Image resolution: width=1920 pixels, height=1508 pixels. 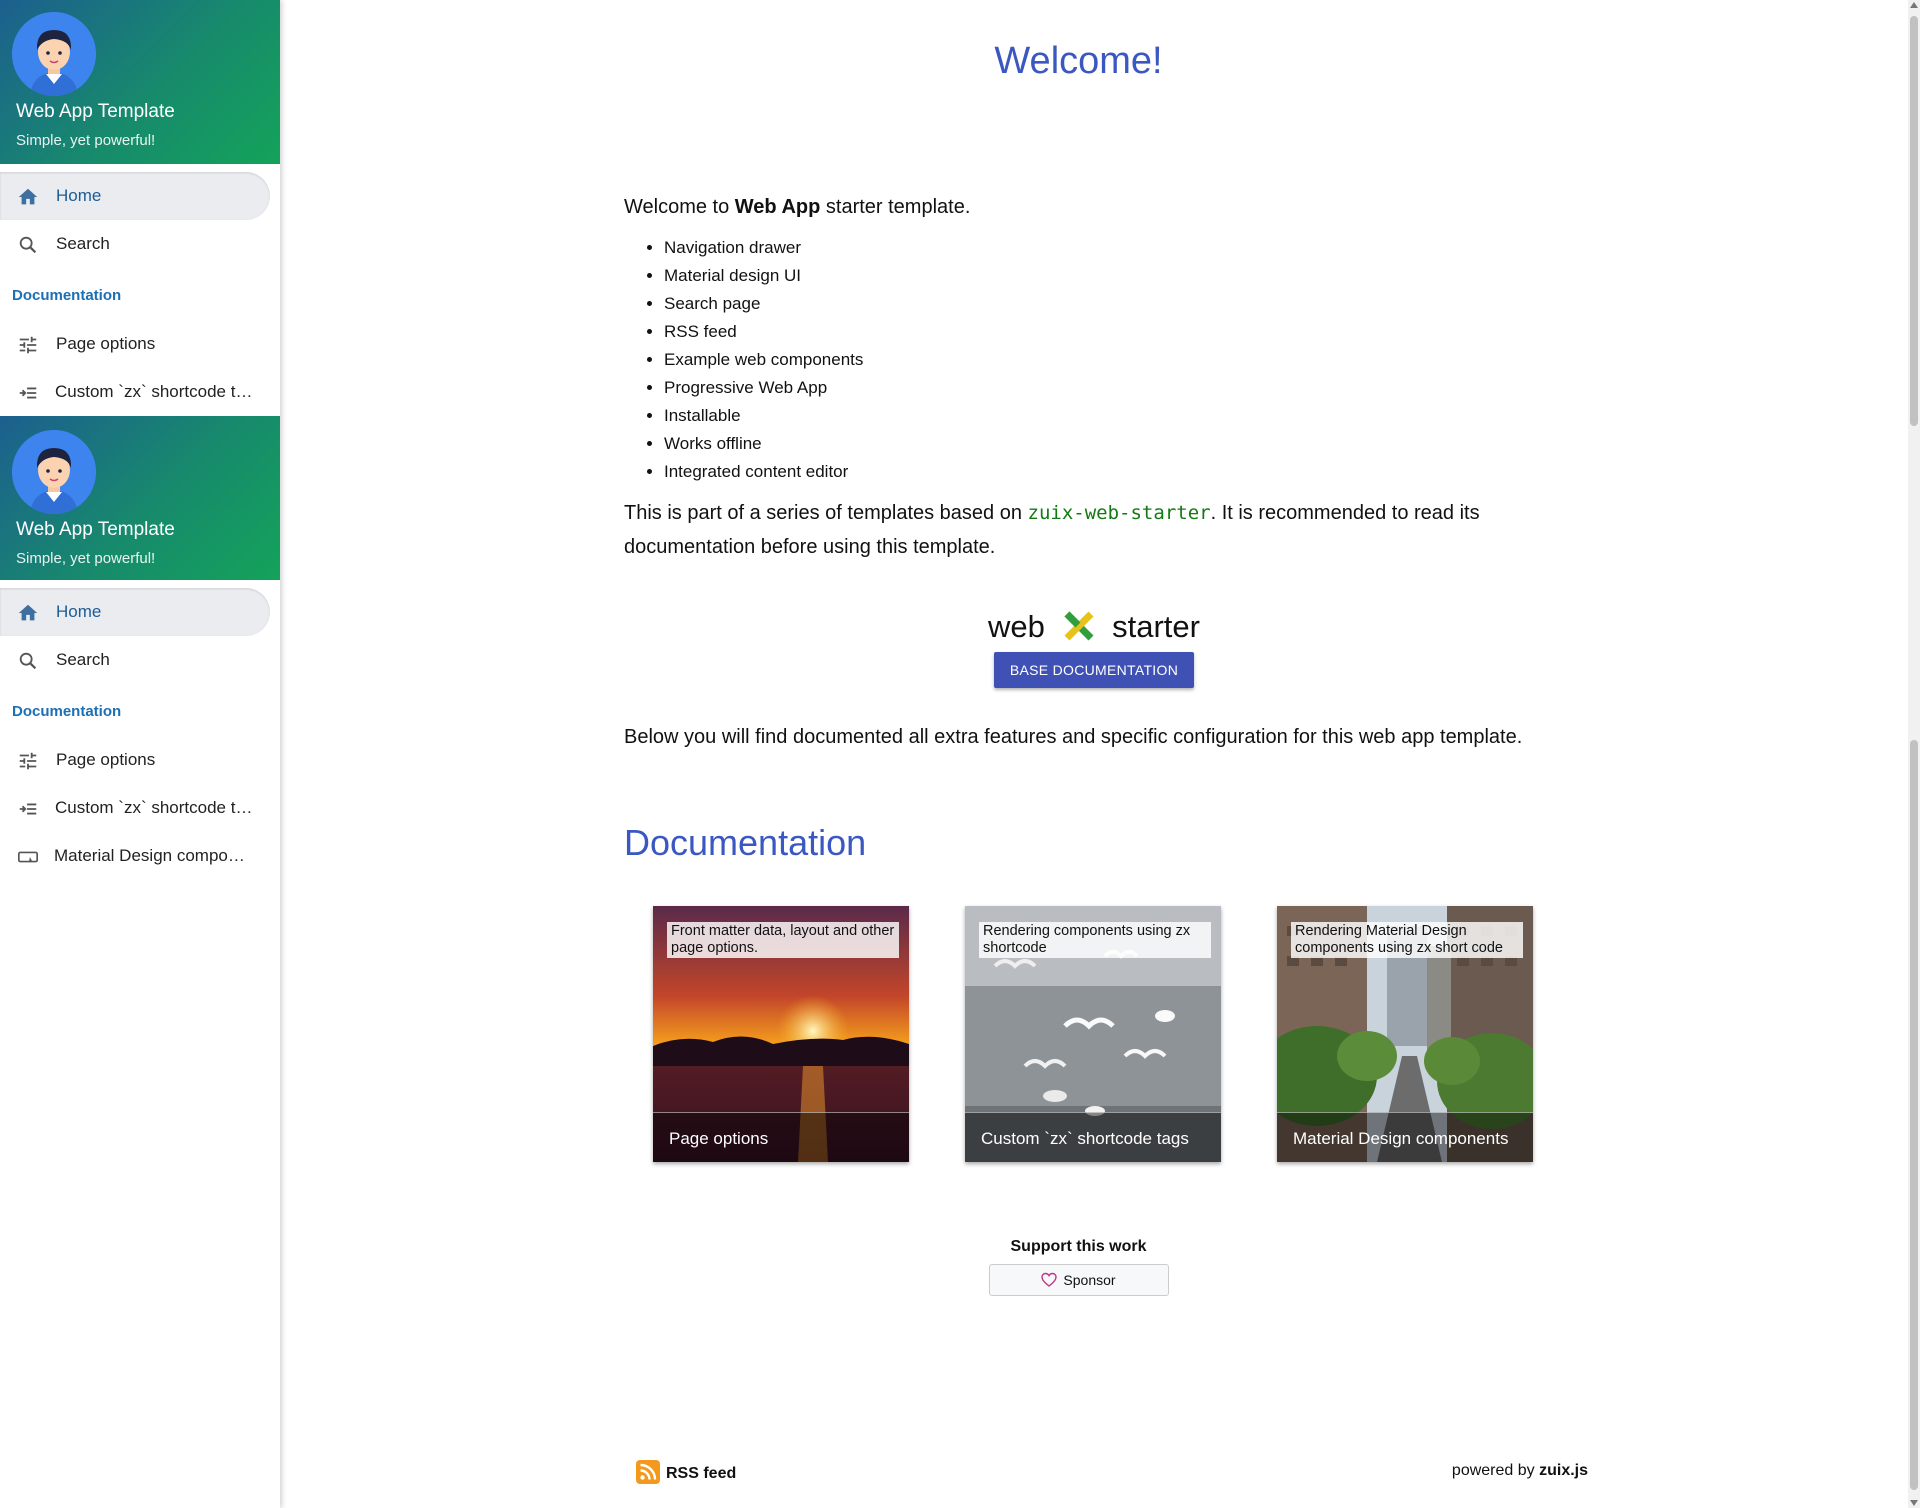 What do you see at coordinates (701, 1473) in the screenshot?
I see `rss-label: RSS feed` at bounding box center [701, 1473].